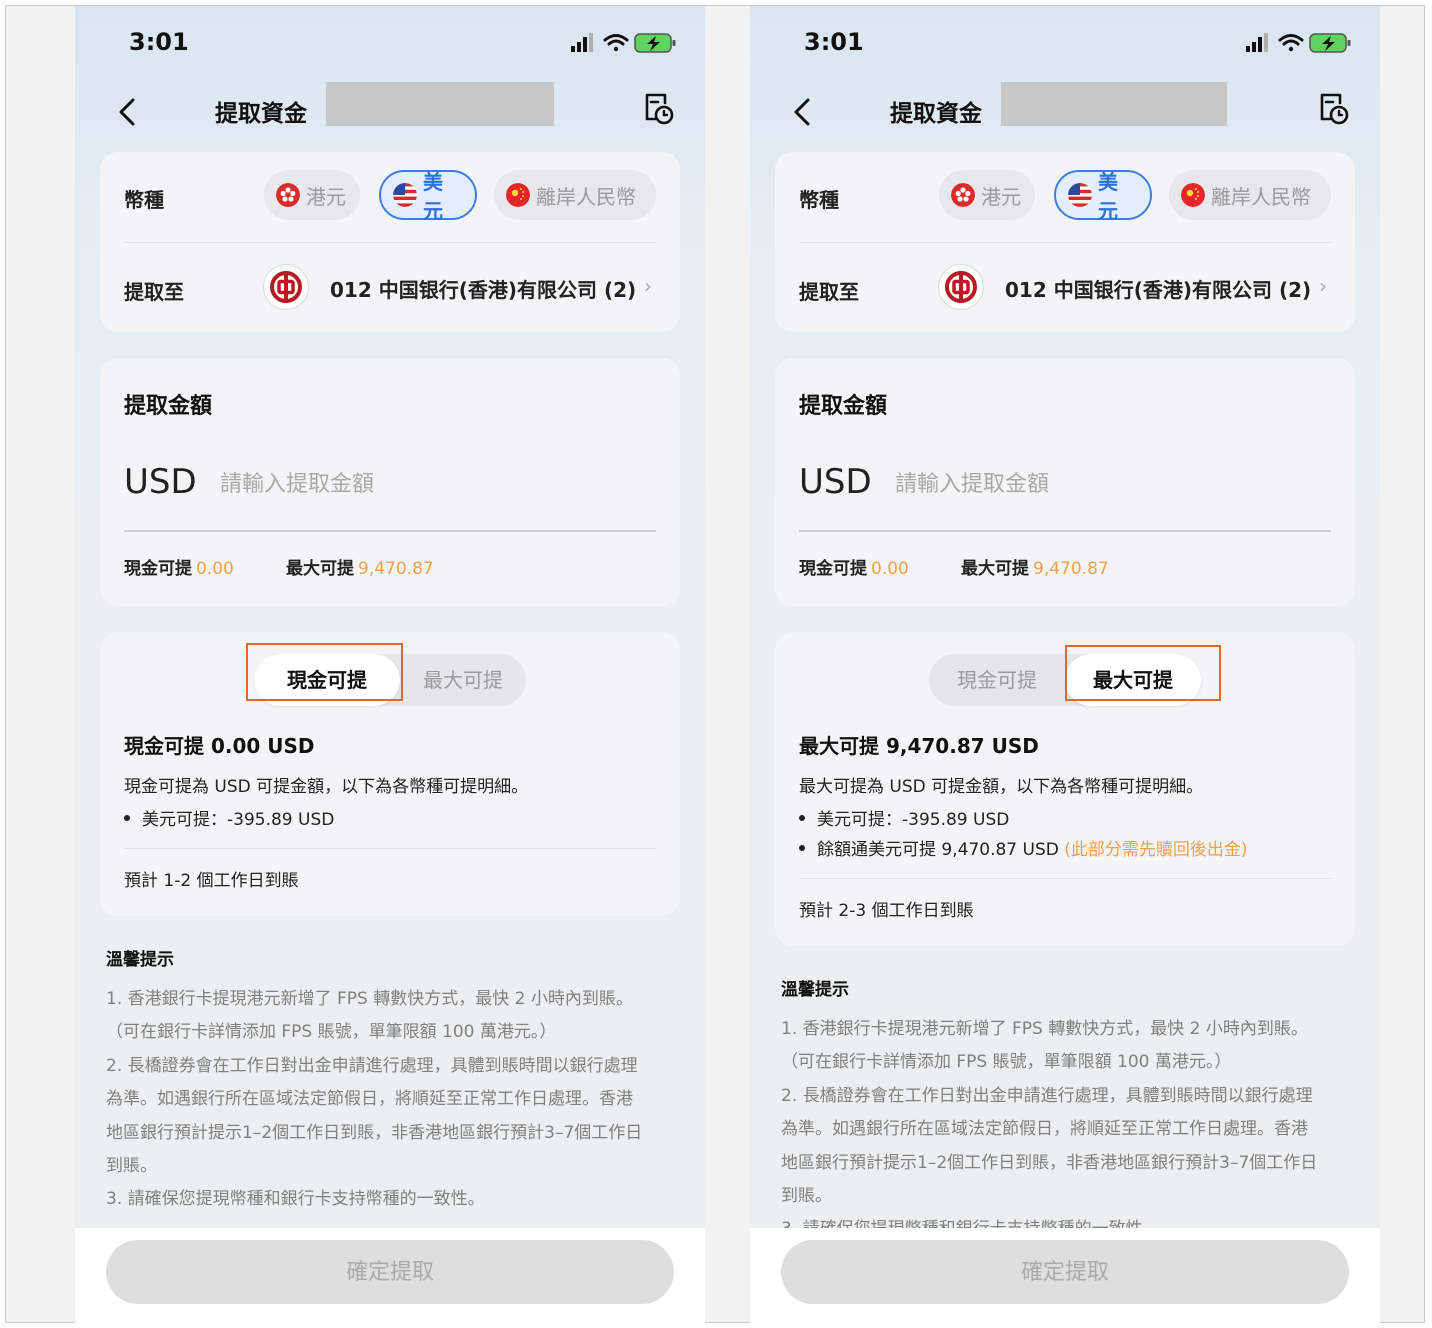  I want to click on status-time: 3:01, so click(834, 42).